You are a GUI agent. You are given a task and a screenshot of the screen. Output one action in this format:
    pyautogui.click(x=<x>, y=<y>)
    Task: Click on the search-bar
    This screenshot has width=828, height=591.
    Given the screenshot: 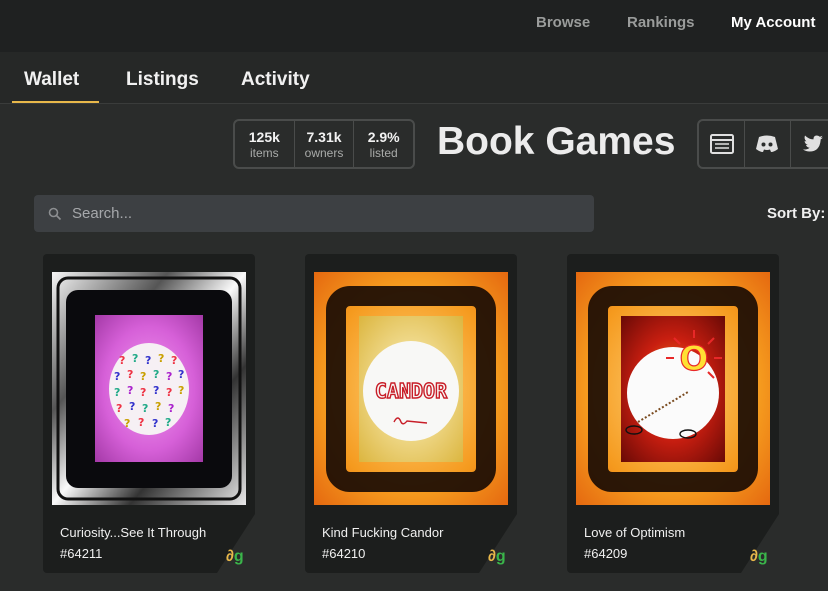 What is the action you would take?
    pyautogui.click(x=314, y=213)
    